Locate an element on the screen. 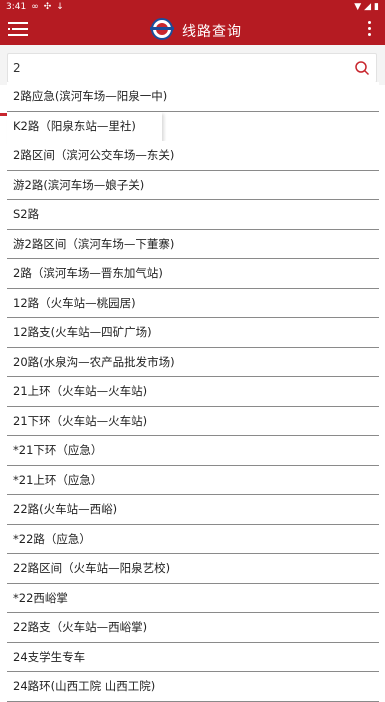  list-item: 12路（火车站—桃园居) is located at coordinates (193, 303).